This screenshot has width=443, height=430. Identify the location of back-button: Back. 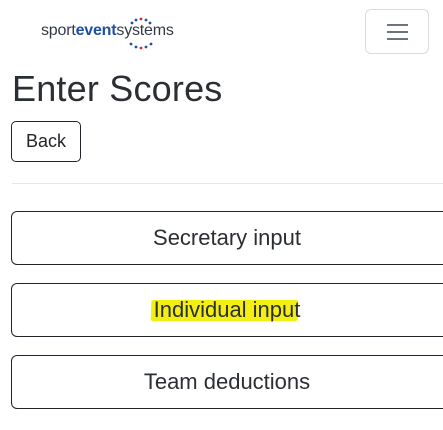
(46, 141).